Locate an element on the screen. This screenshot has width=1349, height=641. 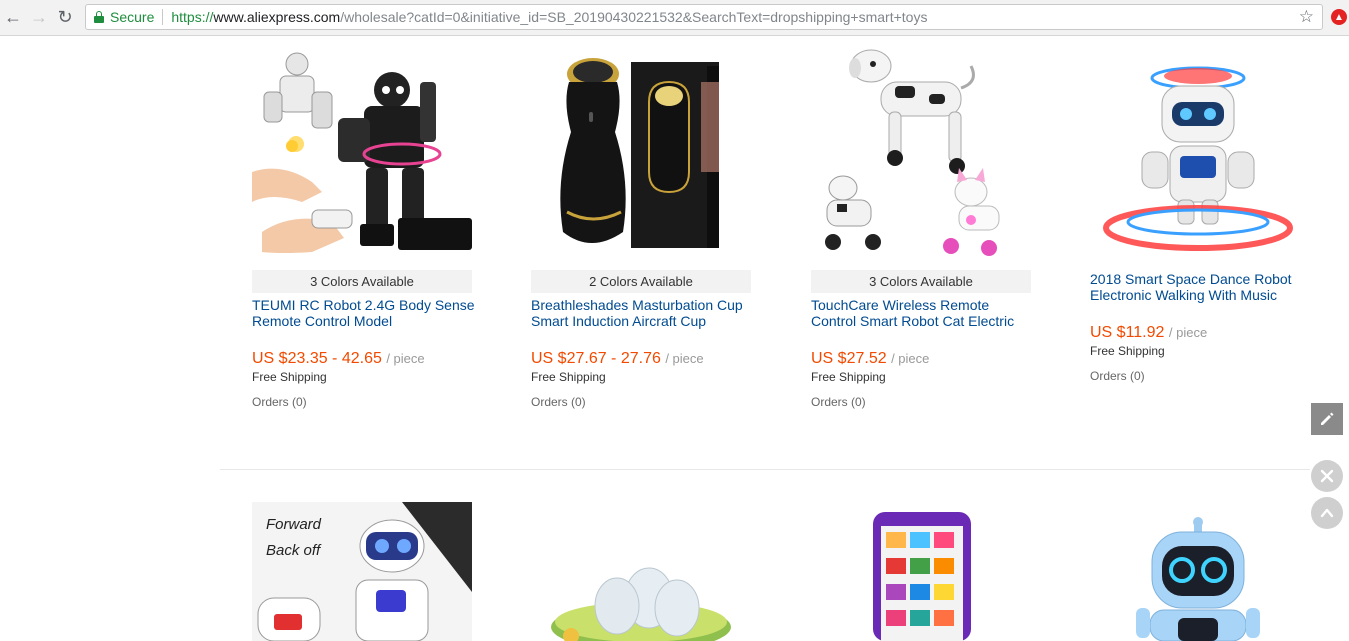
colors-available-badge: 2 Colors Available is located at coordinates (641, 281).